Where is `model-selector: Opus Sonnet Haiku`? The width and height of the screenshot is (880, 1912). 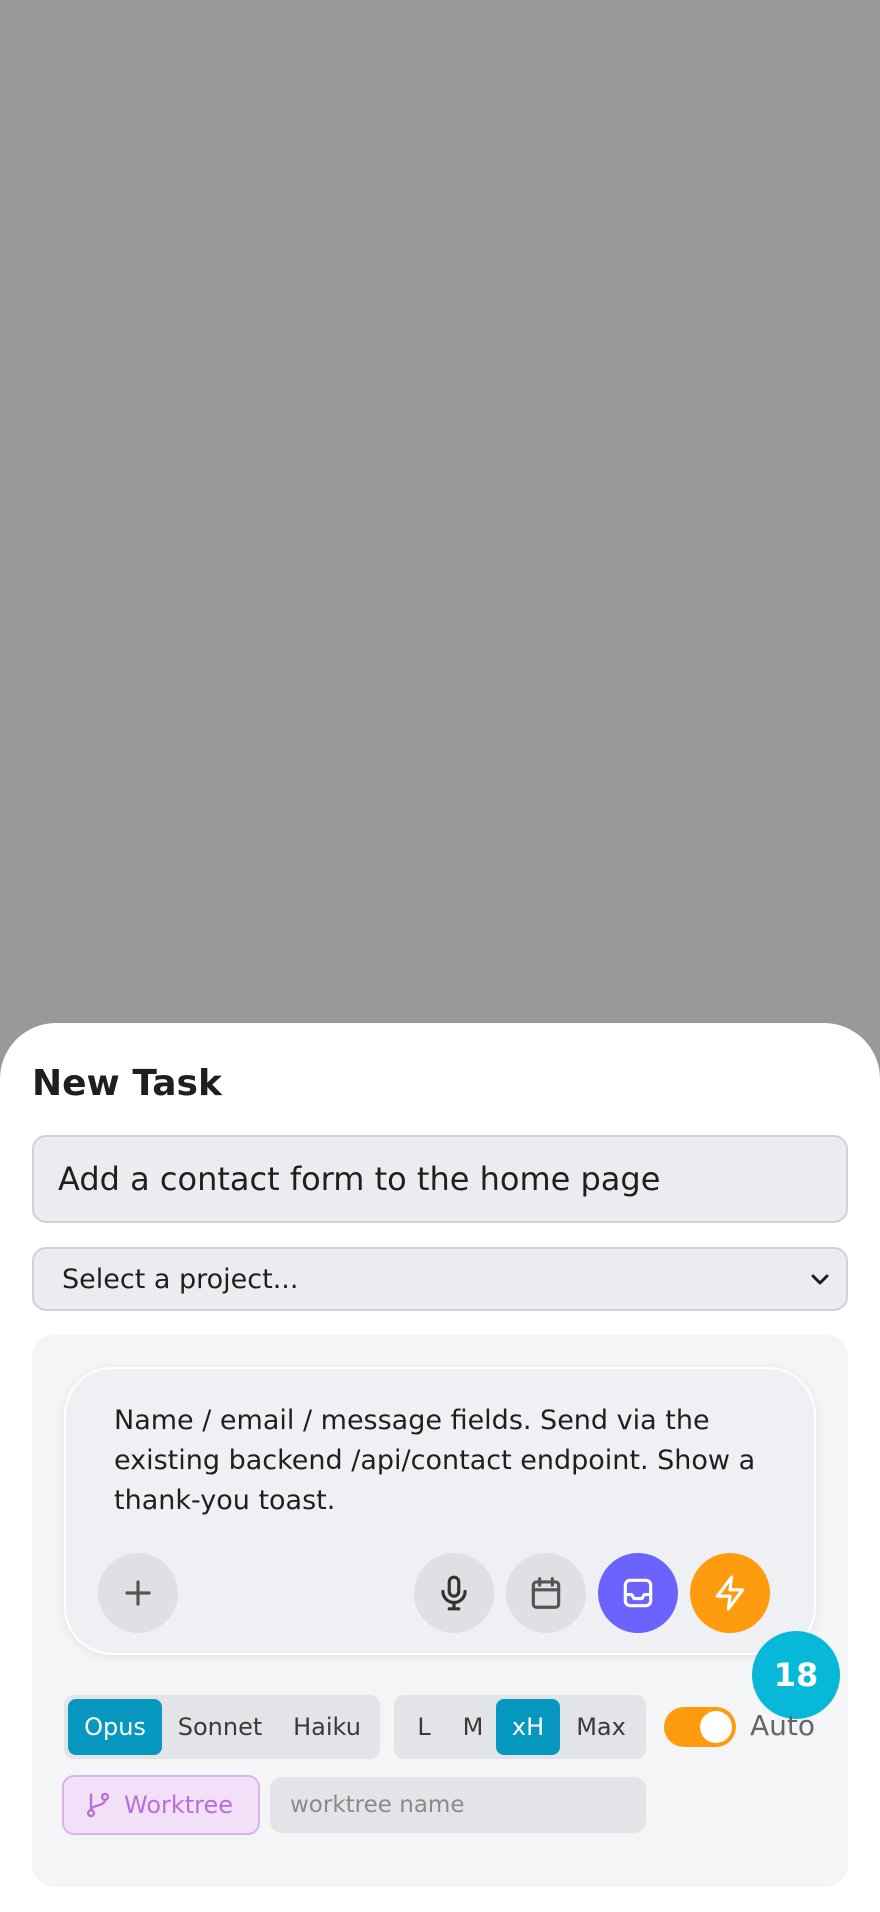 model-selector: Opus Sonnet Haiku is located at coordinates (222, 1727).